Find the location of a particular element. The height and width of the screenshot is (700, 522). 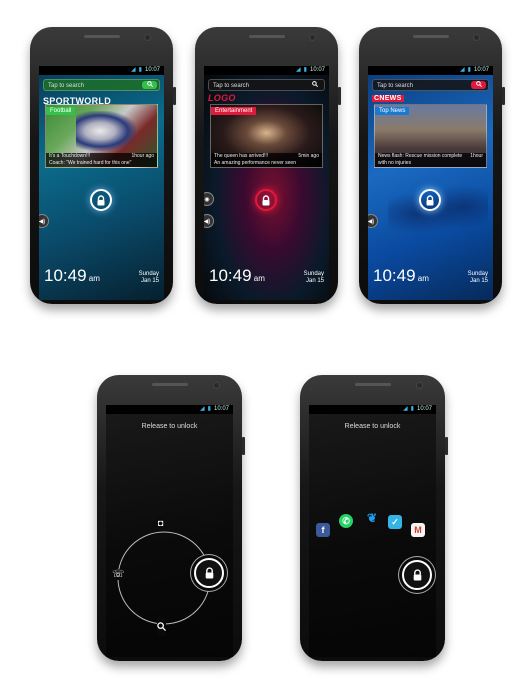

camera-target: ◘ is located at coordinates (161, 523).